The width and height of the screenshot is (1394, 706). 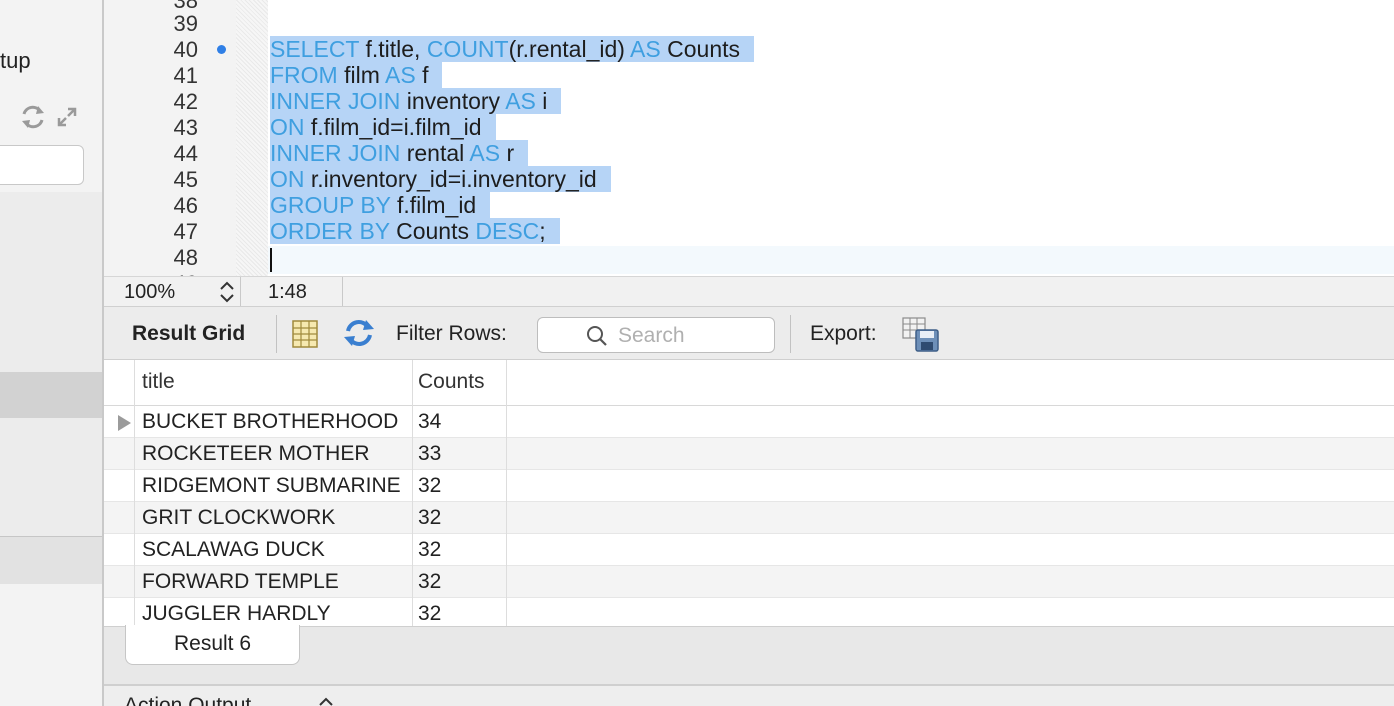 What do you see at coordinates (749, 550) in the screenshot?
I see `table-row: SCALAWAG DUCK 32` at bounding box center [749, 550].